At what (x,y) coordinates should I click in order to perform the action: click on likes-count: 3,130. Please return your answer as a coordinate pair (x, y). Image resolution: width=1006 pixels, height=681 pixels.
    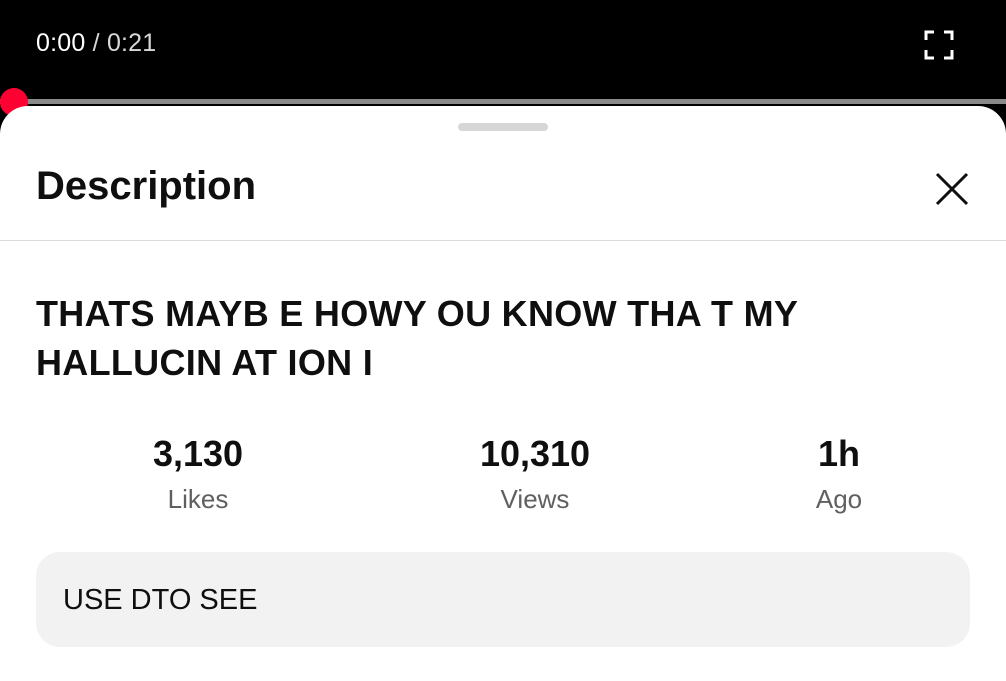
    Looking at the image, I should click on (198, 453).